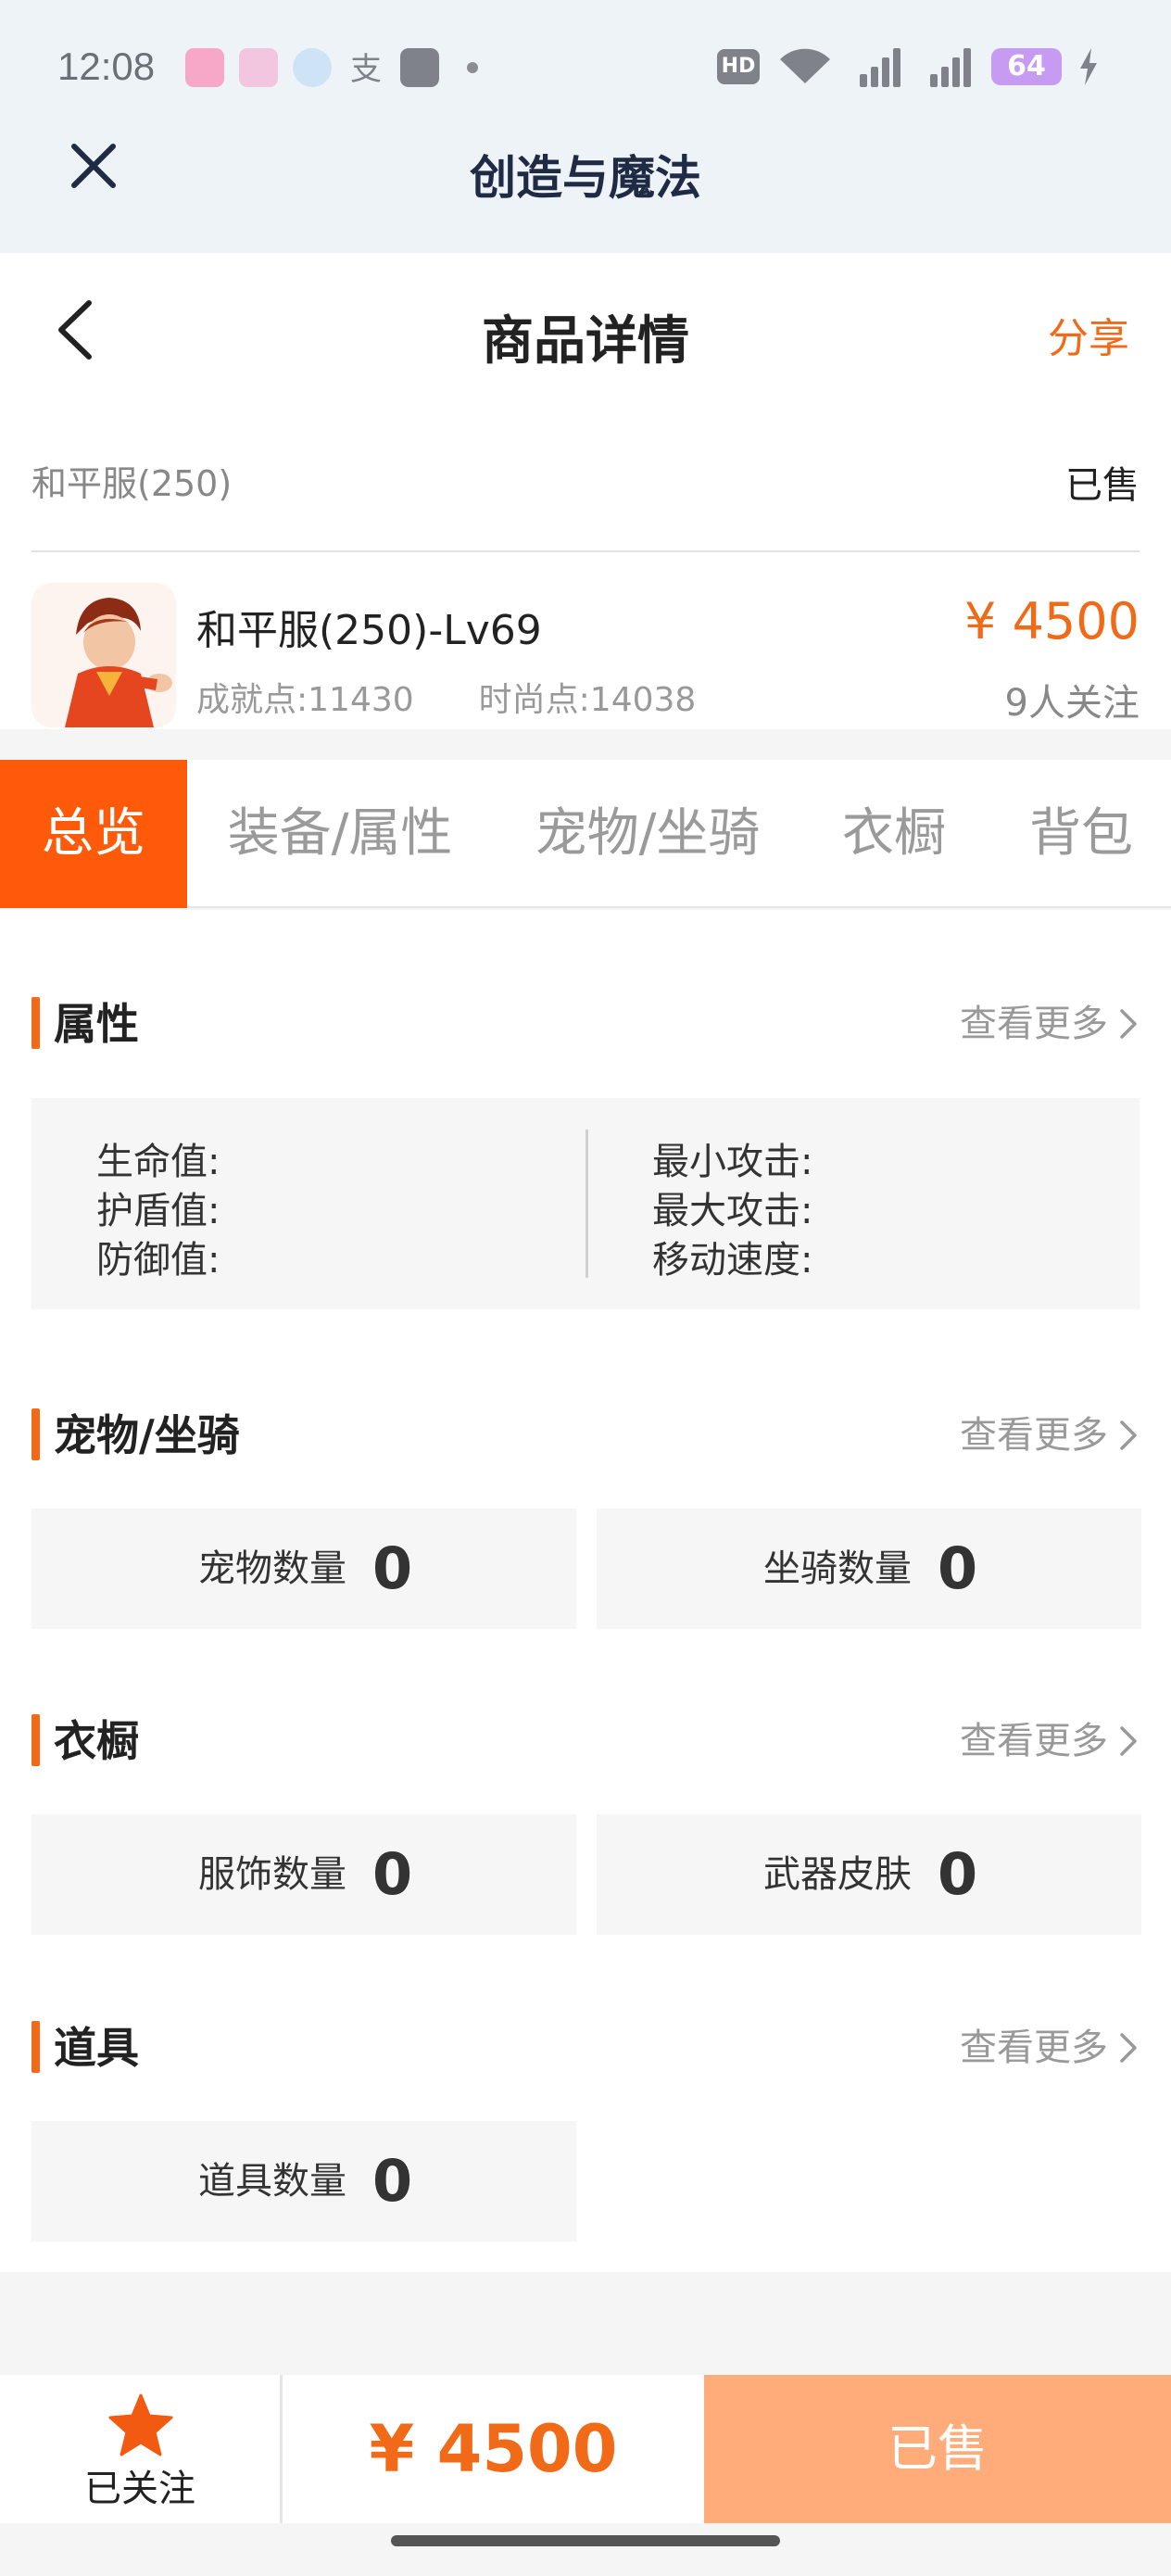  What do you see at coordinates (585, 341) in the screenshot?
I see `page-title: 商品详情` at bounding box center [585, 341].